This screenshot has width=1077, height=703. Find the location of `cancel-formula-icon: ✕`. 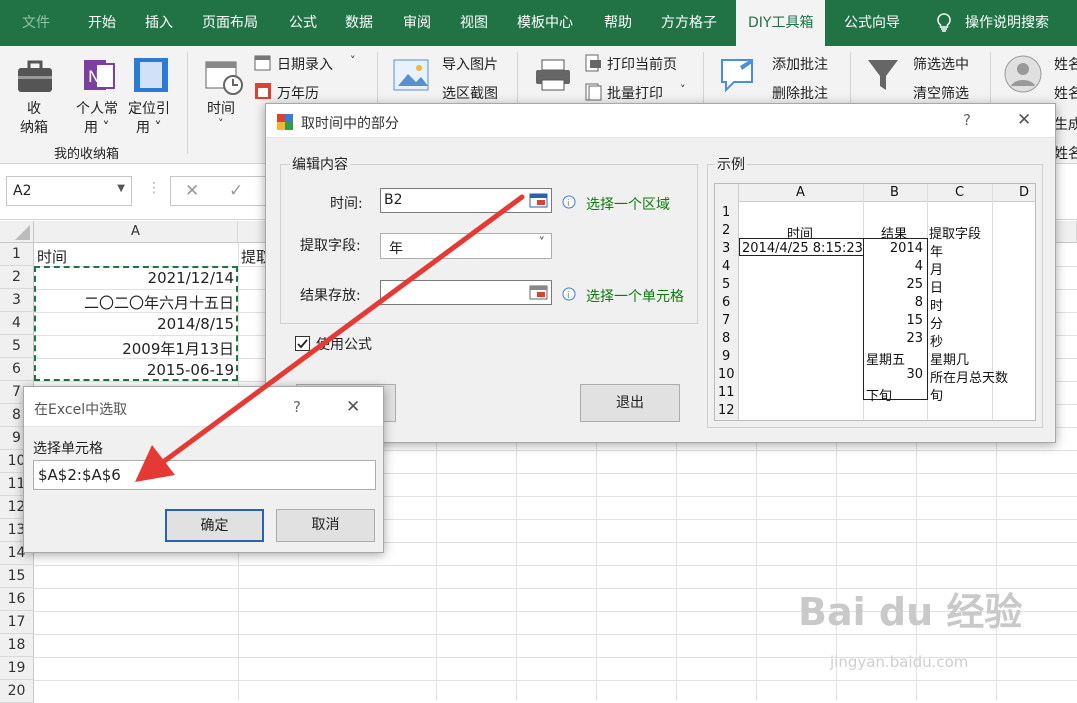

cancel-formula-icon: ✕ is located at coordinates (192, 191).